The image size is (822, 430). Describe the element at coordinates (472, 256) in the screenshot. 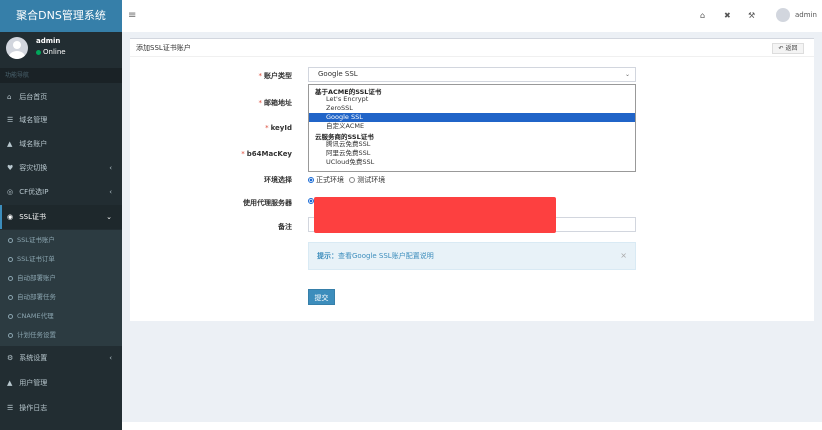

I see `hint-alert: 提示：查看Google SSL账户配置说明 ×` at that location.